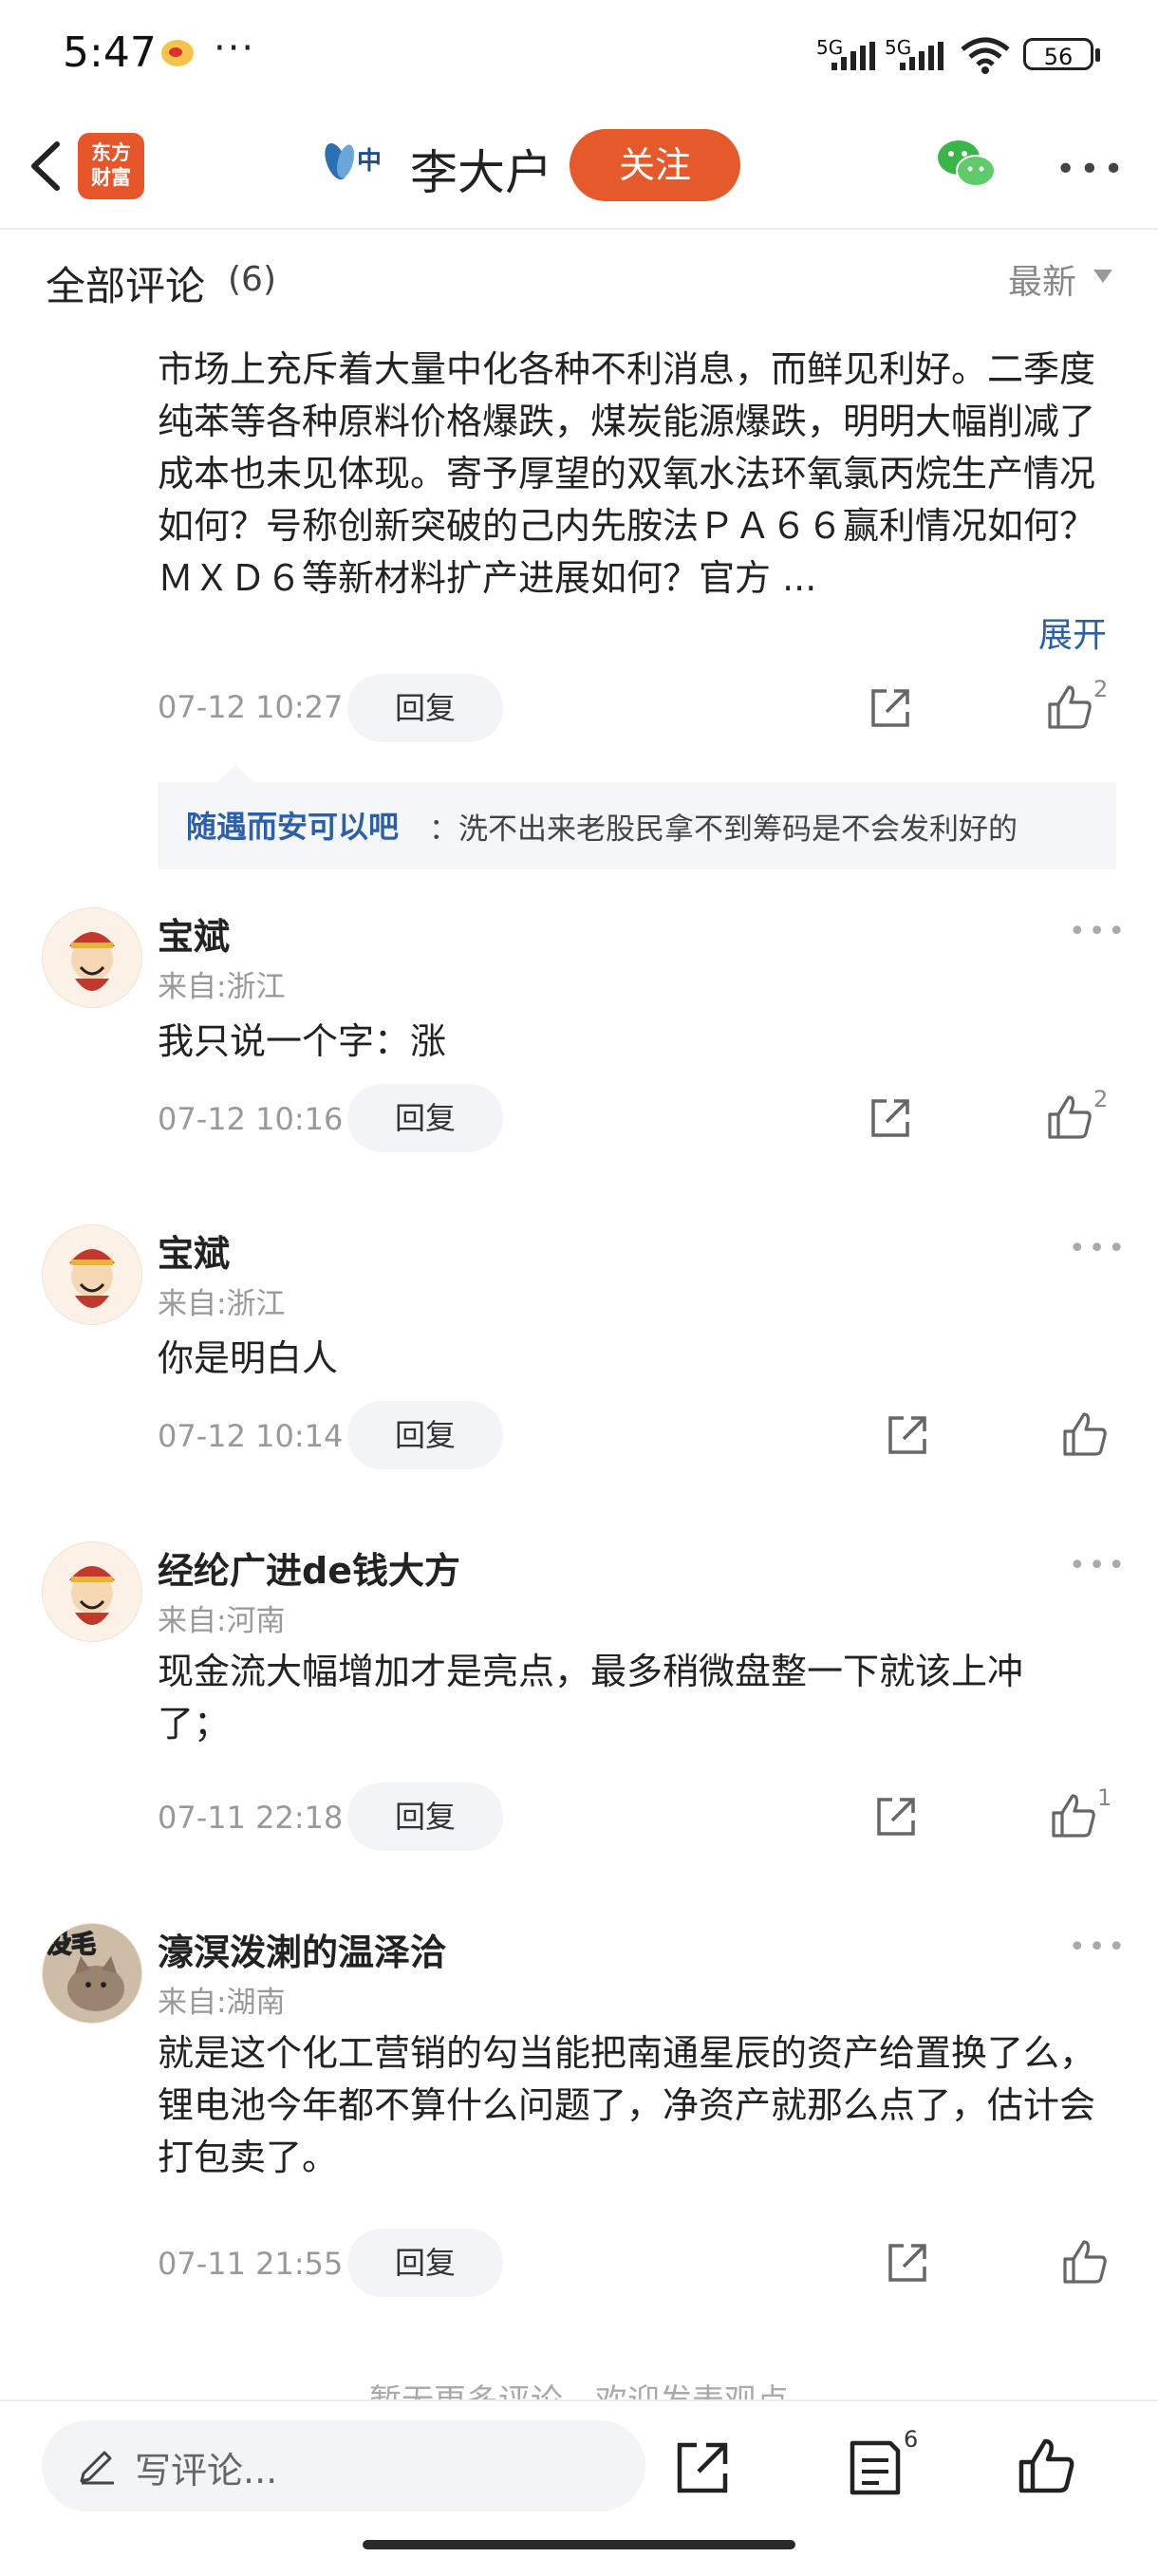  I want to click on comment-text: 现金流大幅增加才是亮点，最多稍微盘整一下就该上冲了；, so click(591, 1698).